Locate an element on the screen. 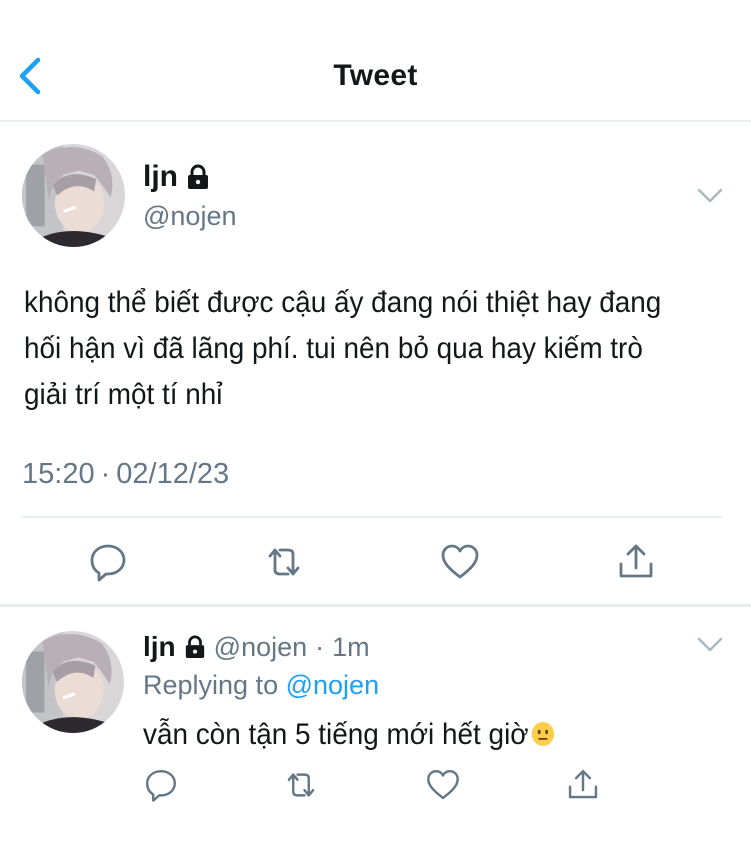 This screenshot has height=842, width=751. share-button is located at coordinates (636, 562).